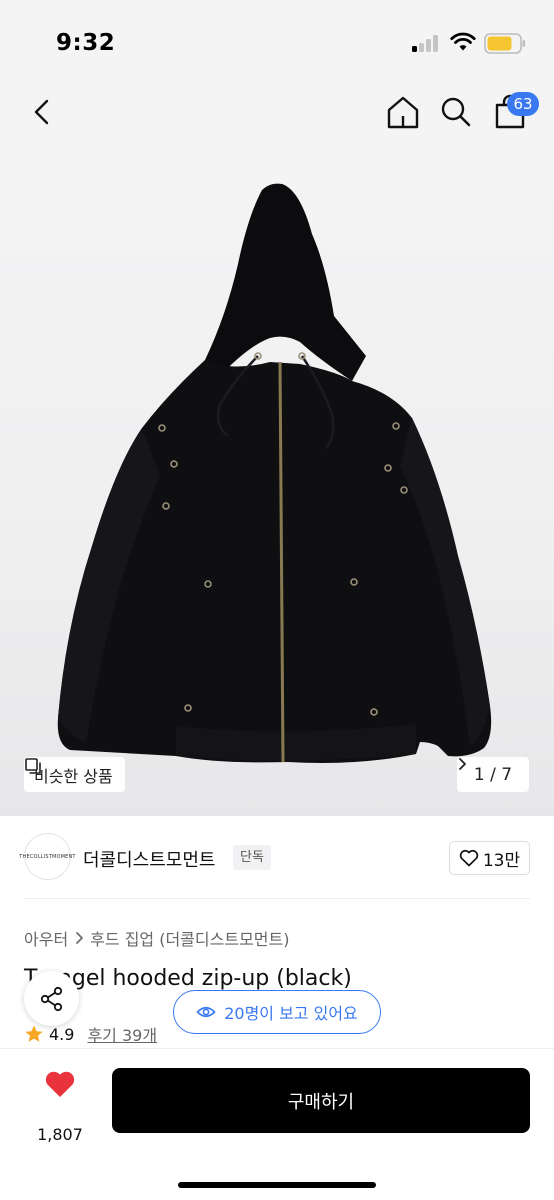  What do you see at coordinates (469, 858) in the screenshot?
I see `heart-outline-icon` at bounding box center [469, 858].